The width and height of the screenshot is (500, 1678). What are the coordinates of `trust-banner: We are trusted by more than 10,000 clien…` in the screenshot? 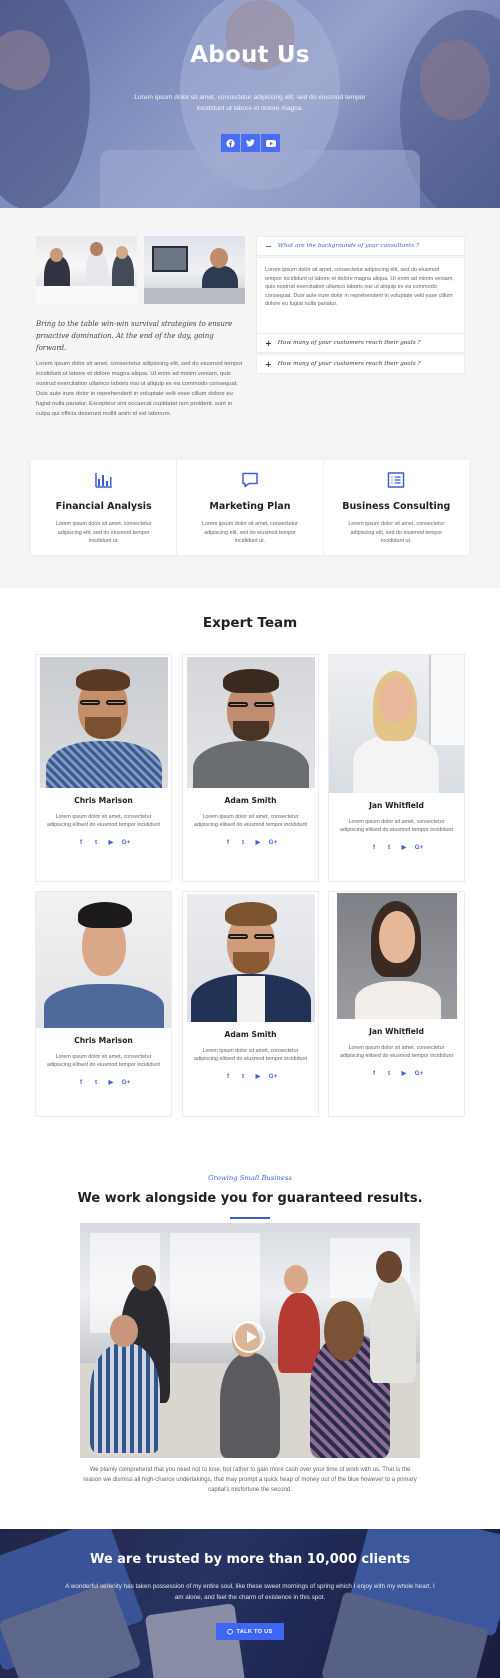 It's located at (250, 1603).